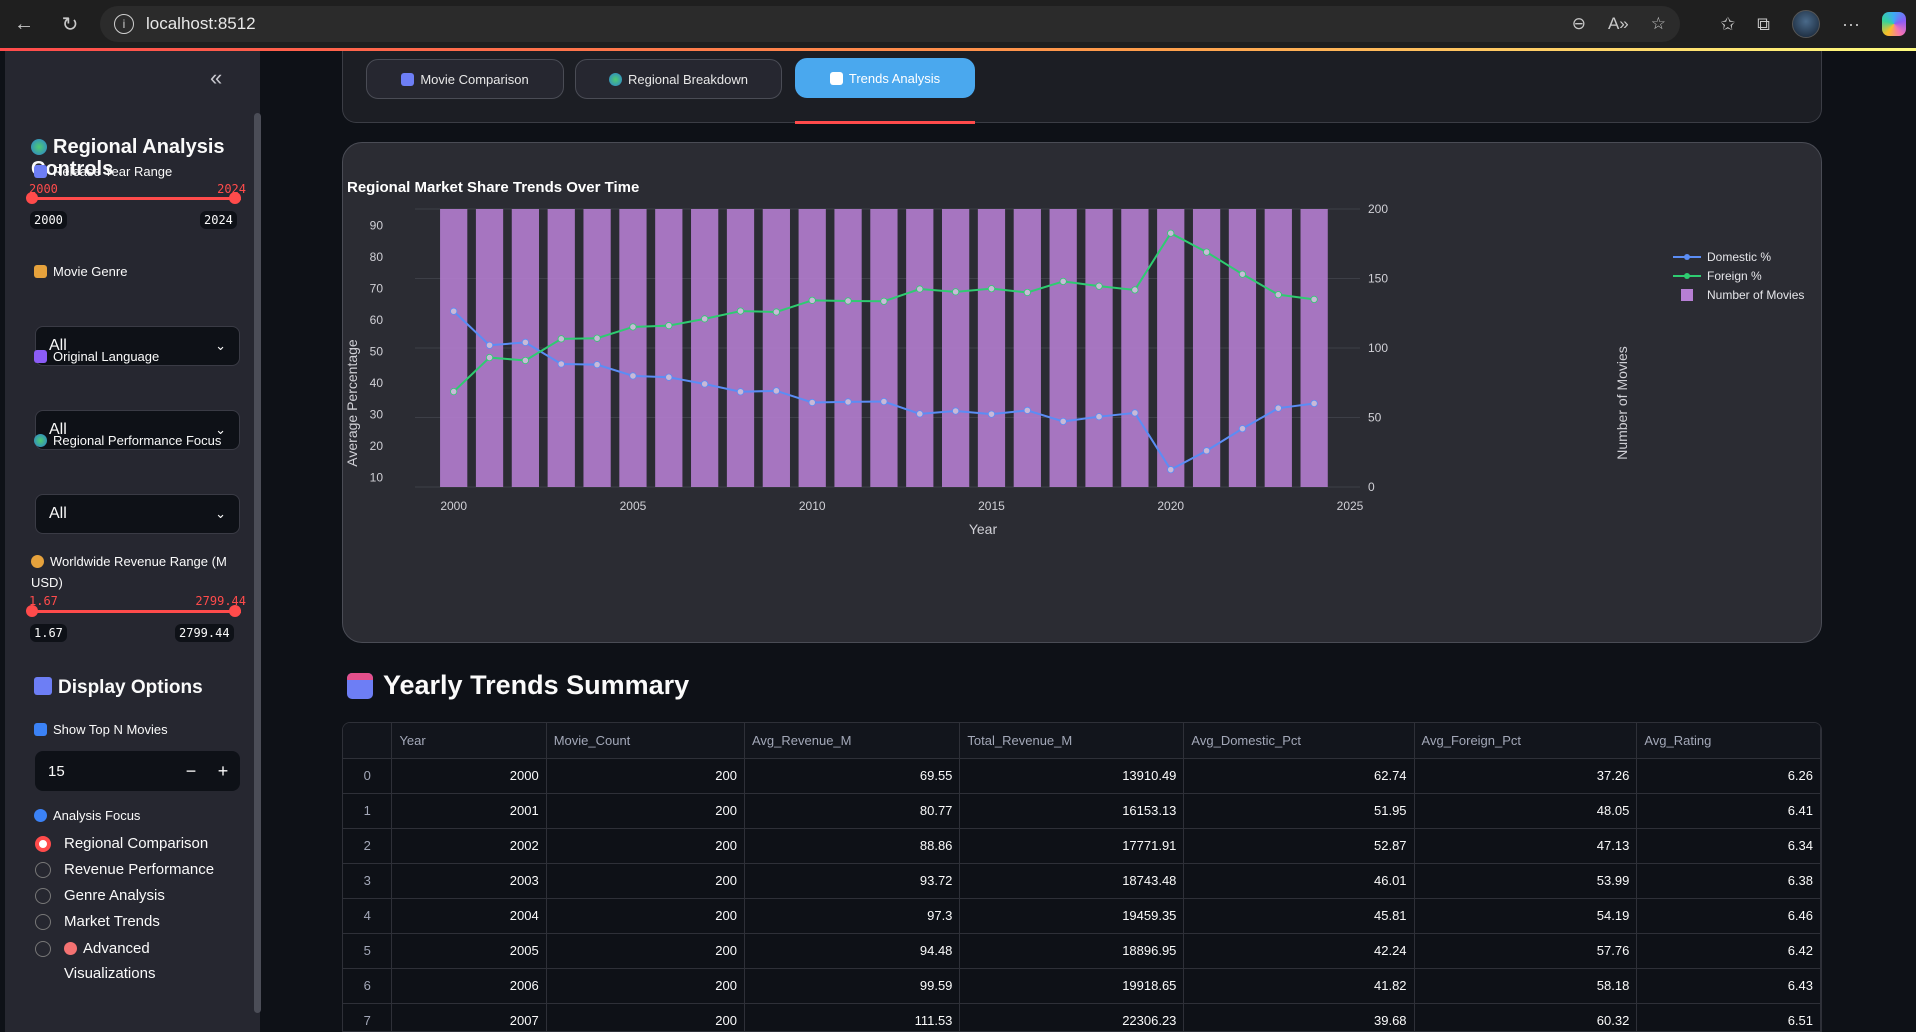 This screenshot has width=1916, height=1032. Describe the element at coordinates (32, 198) in the screenshot. I see `release-year-low-handle` at that location.